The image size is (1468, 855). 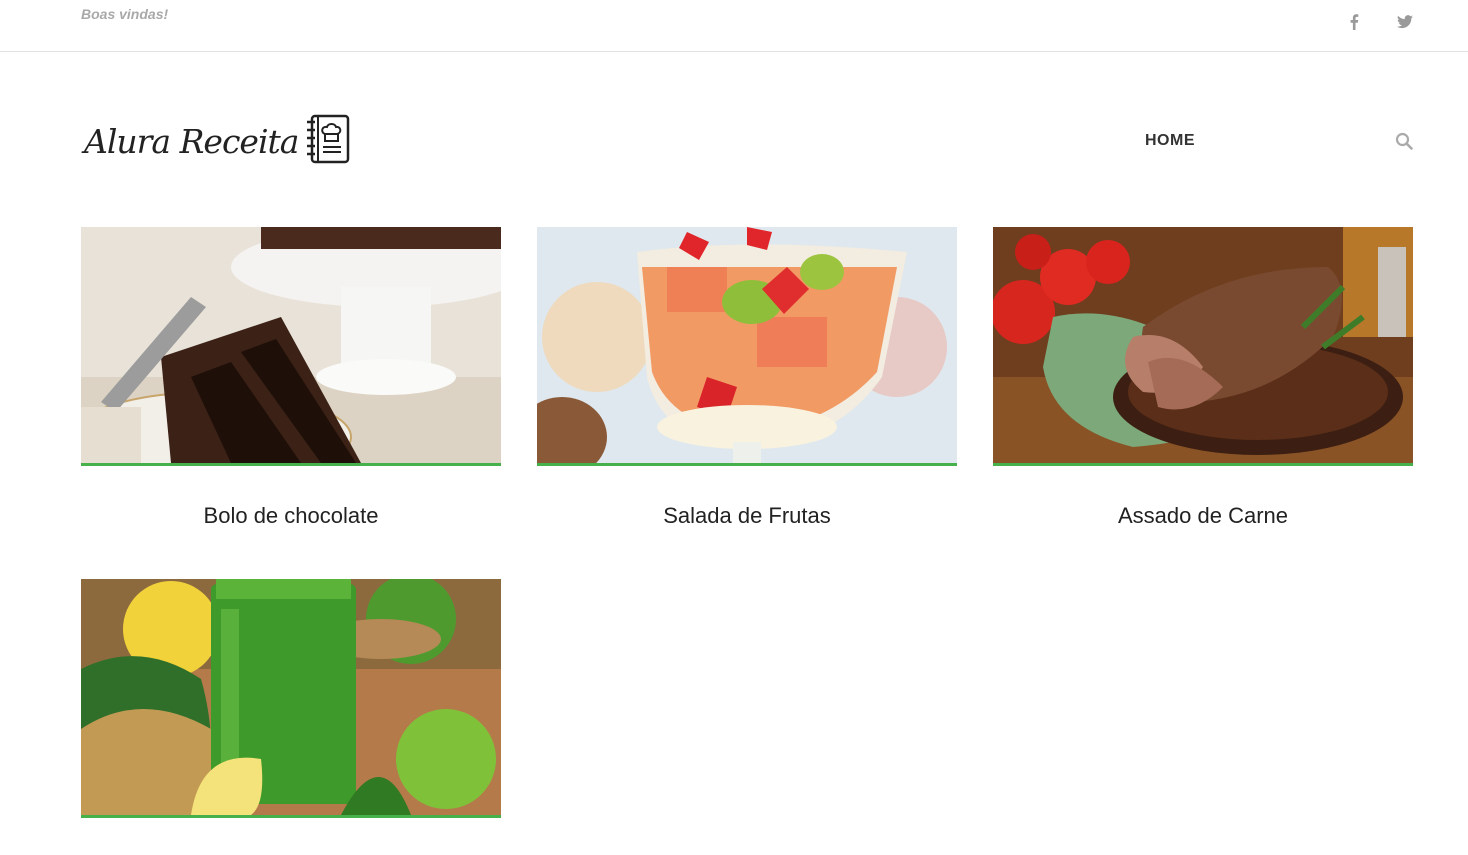 I want to click on recipe-card-assado-de-carne: Assado de Carne, so click(x=1203, y=378).